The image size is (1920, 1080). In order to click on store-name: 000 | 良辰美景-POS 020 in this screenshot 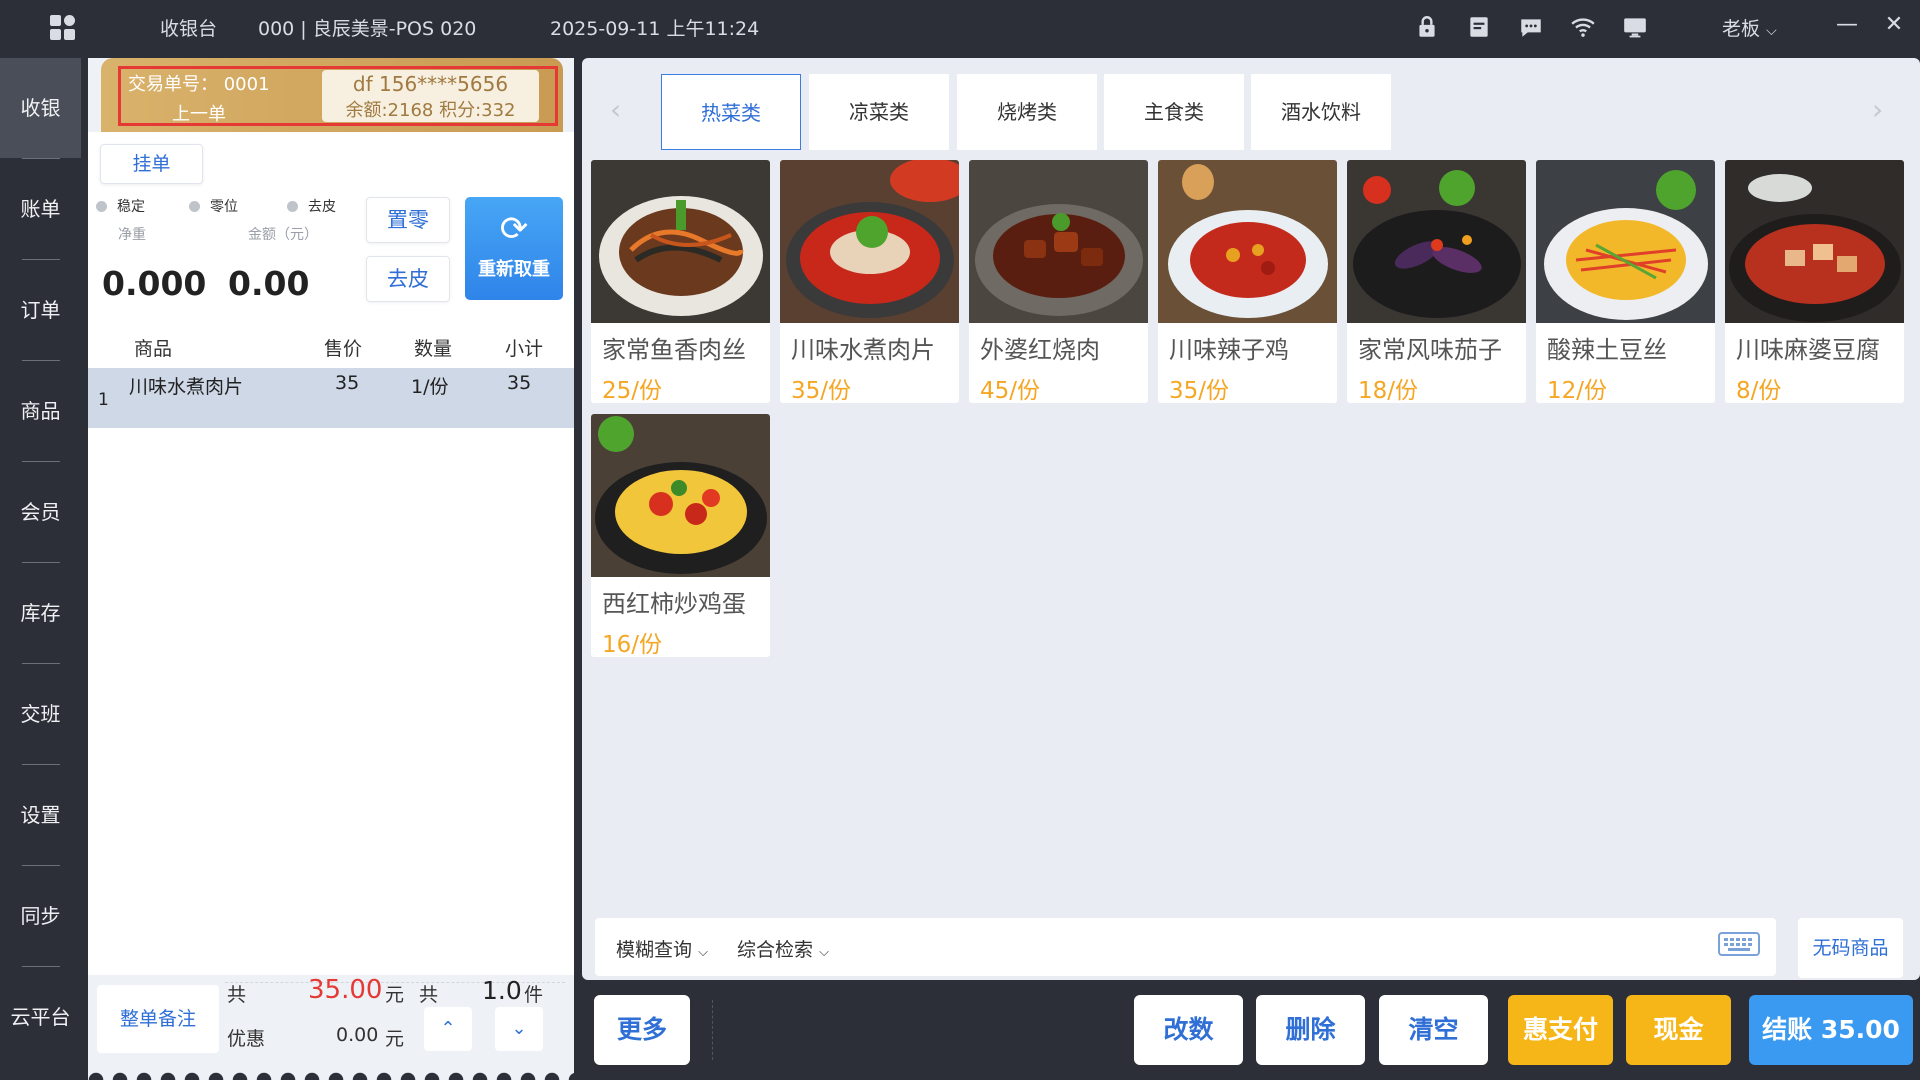, I will do `click(367, 29)`.